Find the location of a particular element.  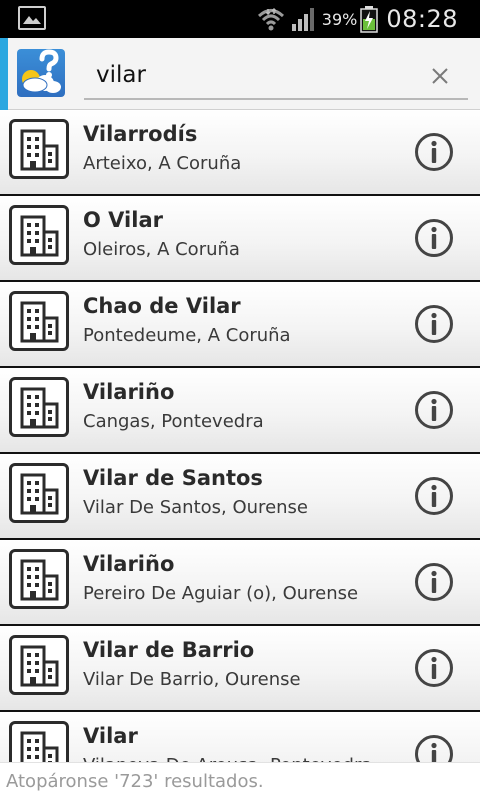

result-name: O Vilar is located at coordinates (123, 220).